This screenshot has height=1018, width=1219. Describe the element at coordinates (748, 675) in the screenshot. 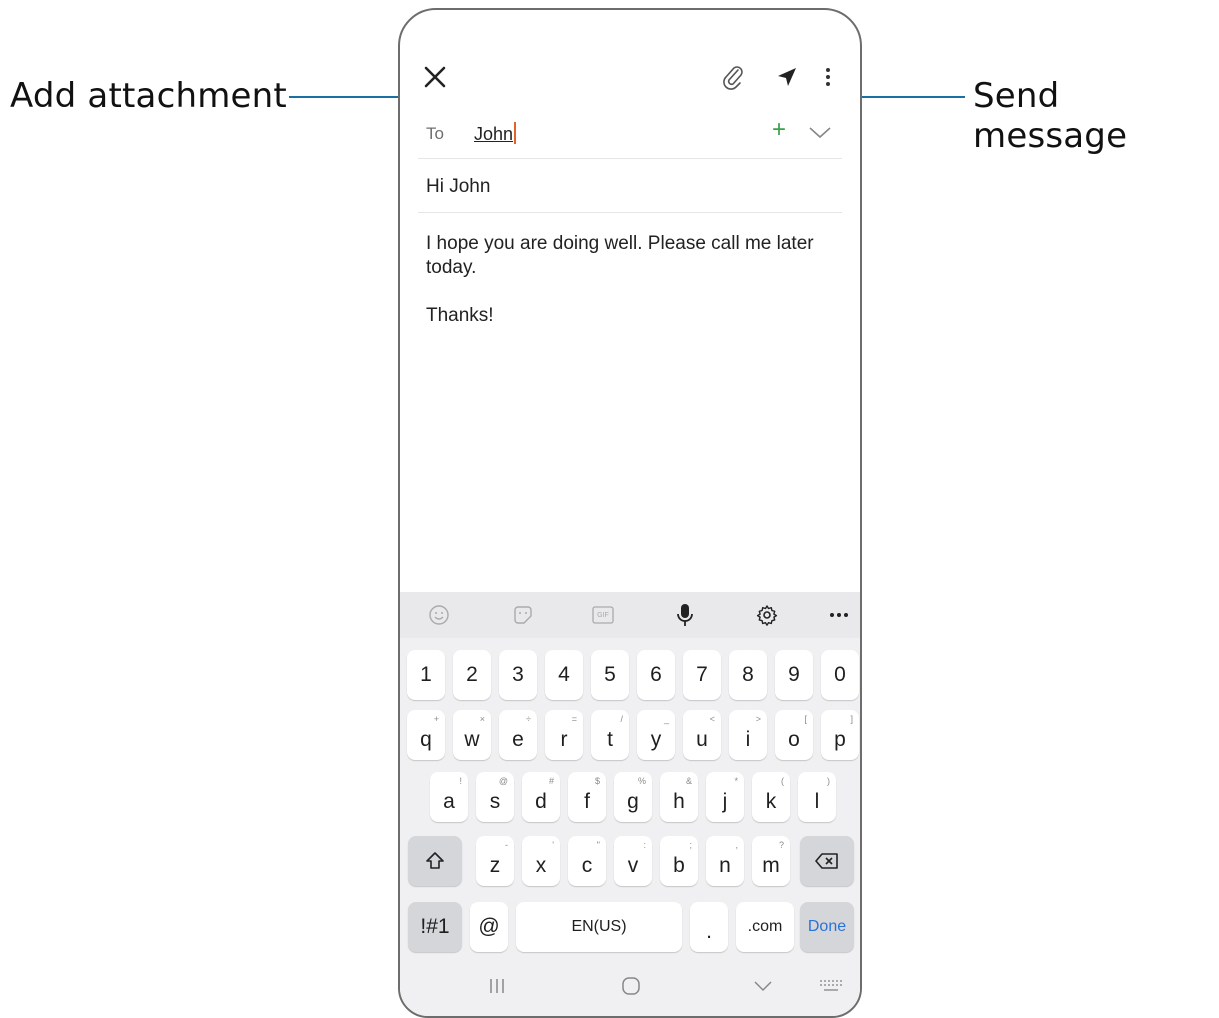

I see `key-8: 8` at that location.